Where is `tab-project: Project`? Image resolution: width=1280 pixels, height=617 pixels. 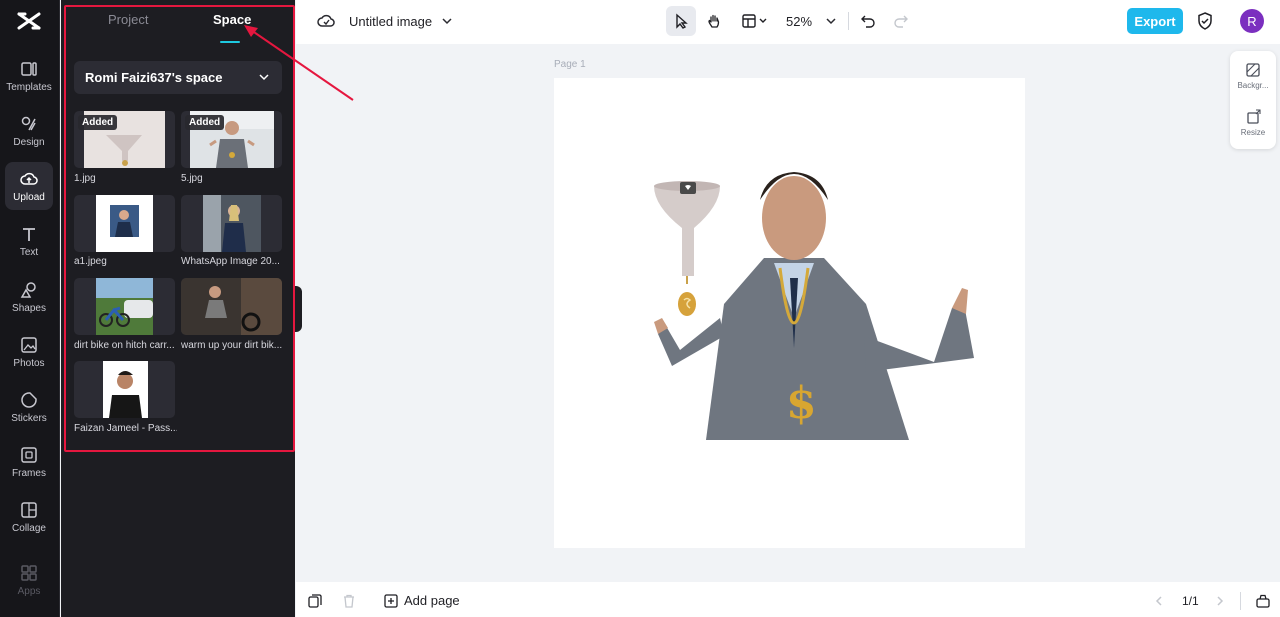
tab-project: Project is located at coordinates (128, 19).